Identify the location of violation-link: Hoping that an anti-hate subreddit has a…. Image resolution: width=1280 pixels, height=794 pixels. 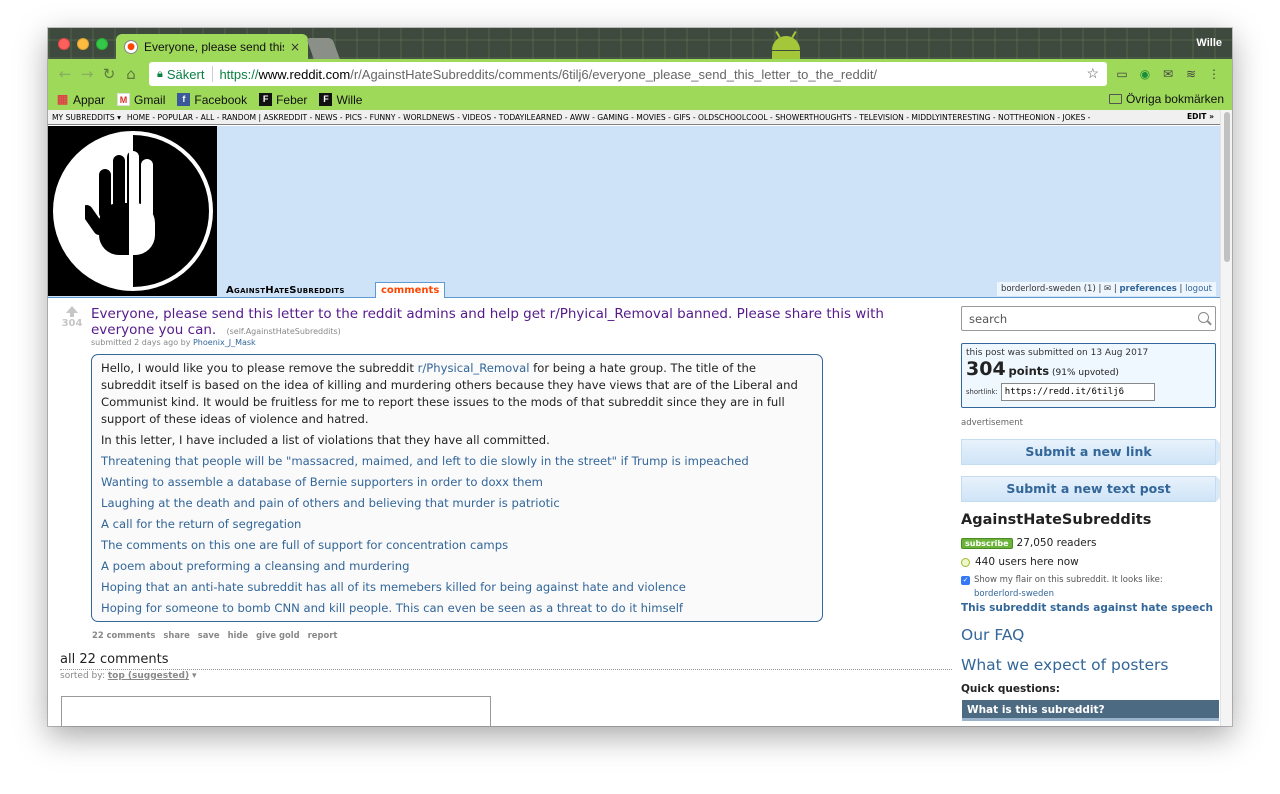
(457, 587).